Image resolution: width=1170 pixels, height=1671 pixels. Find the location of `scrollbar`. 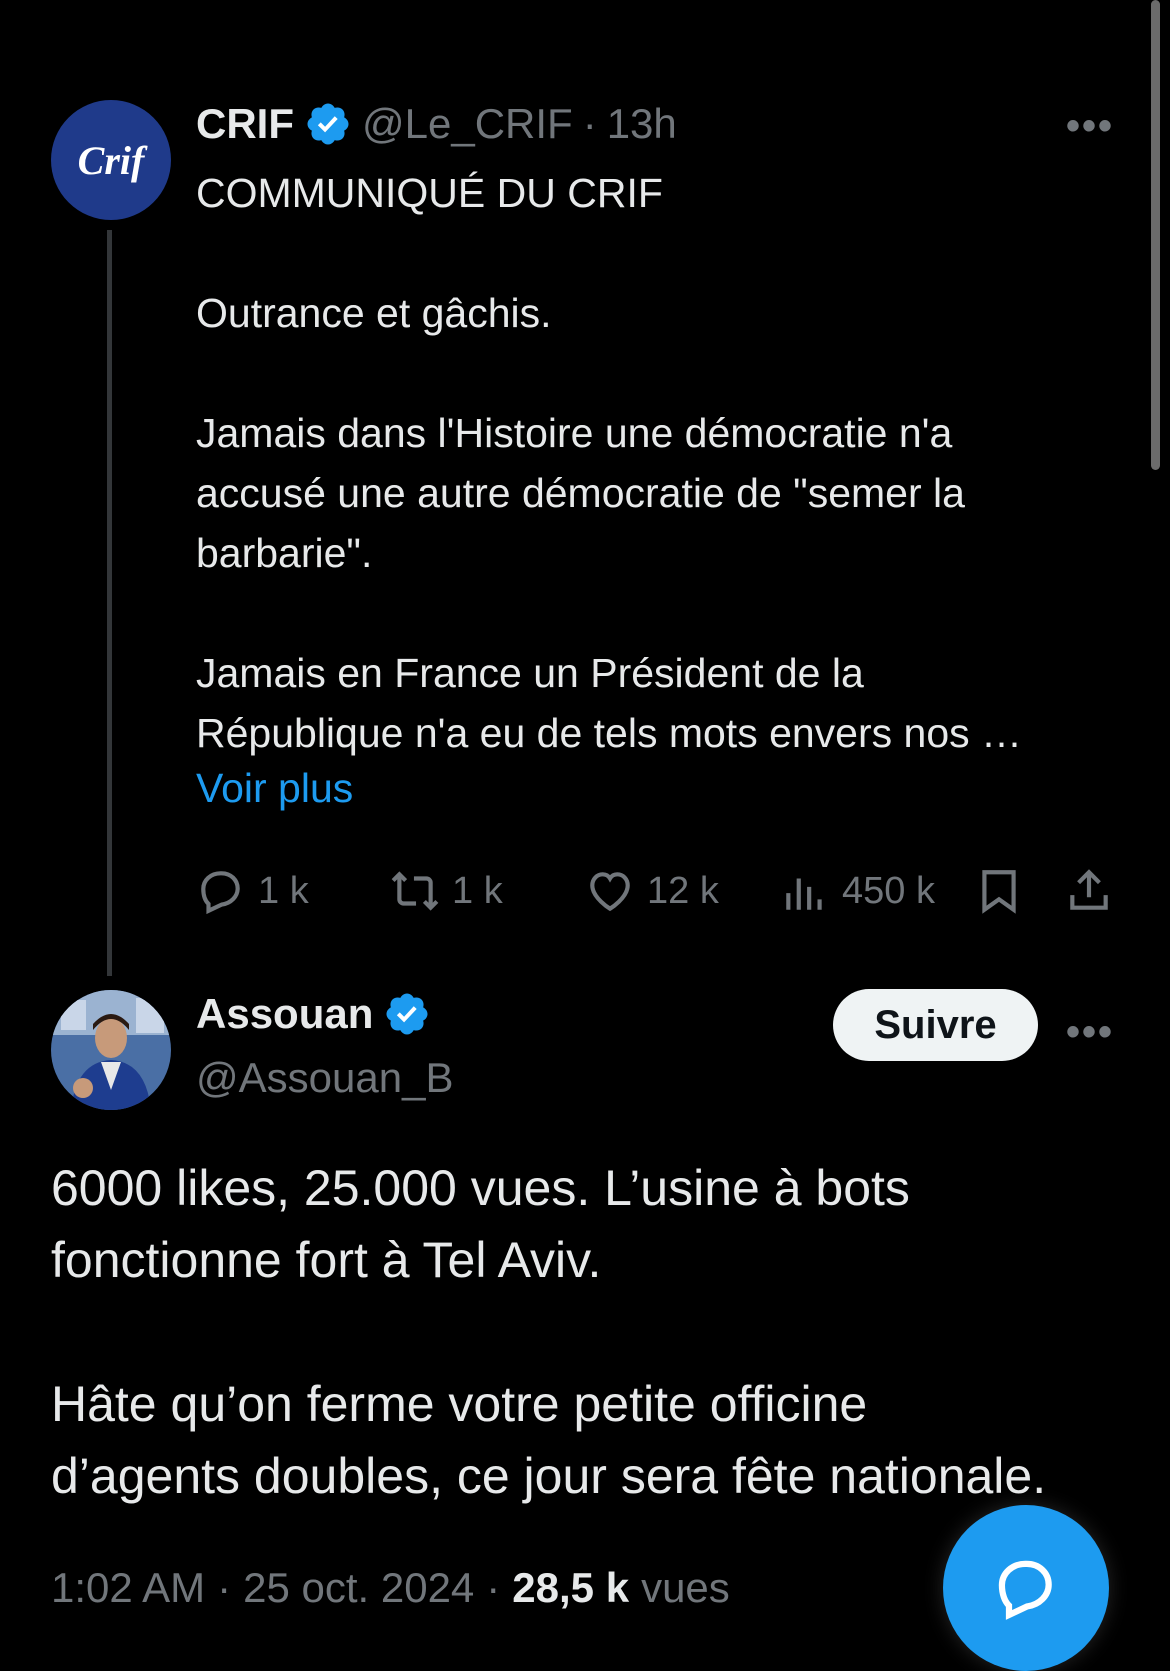

scrollbar is located at coordinates (1155, 235).